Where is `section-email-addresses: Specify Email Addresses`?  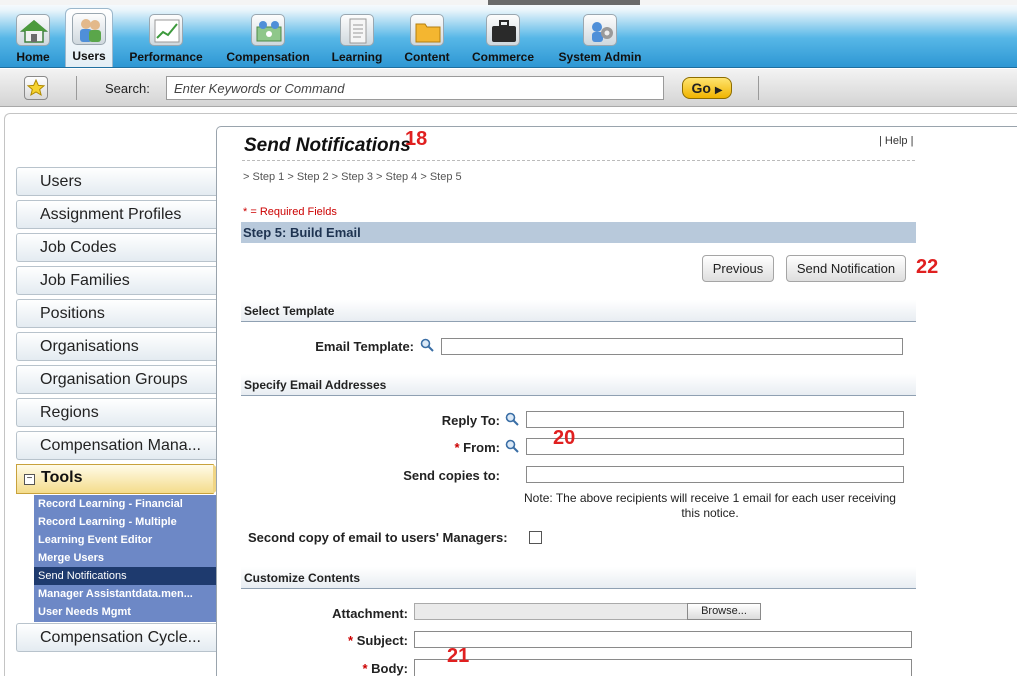 section-email-addresses: Specify Email Addresses is located at coordinates (578, 385).